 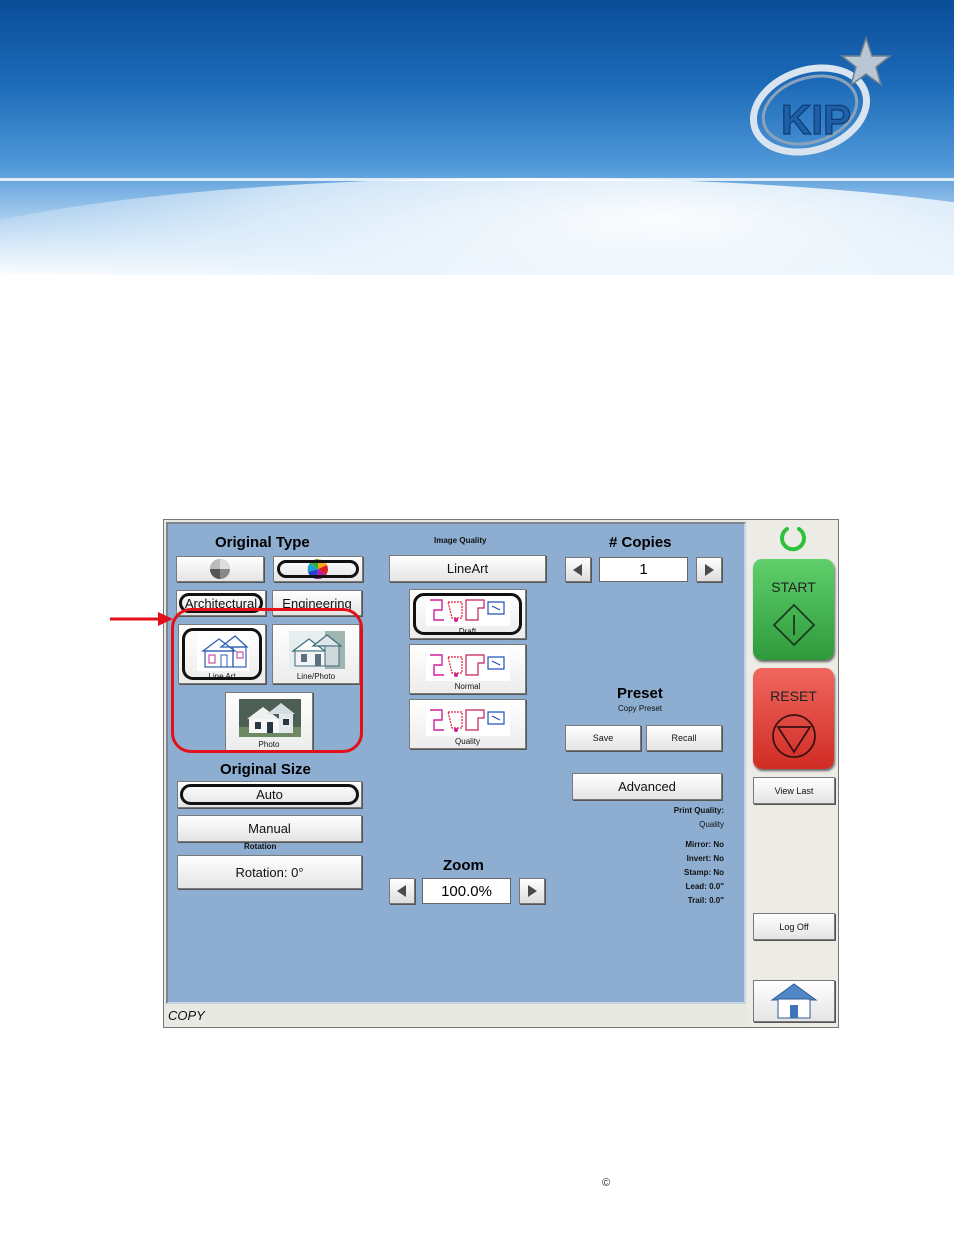 I want to click on copies-value-field: 1, so click(x=643, y=569).